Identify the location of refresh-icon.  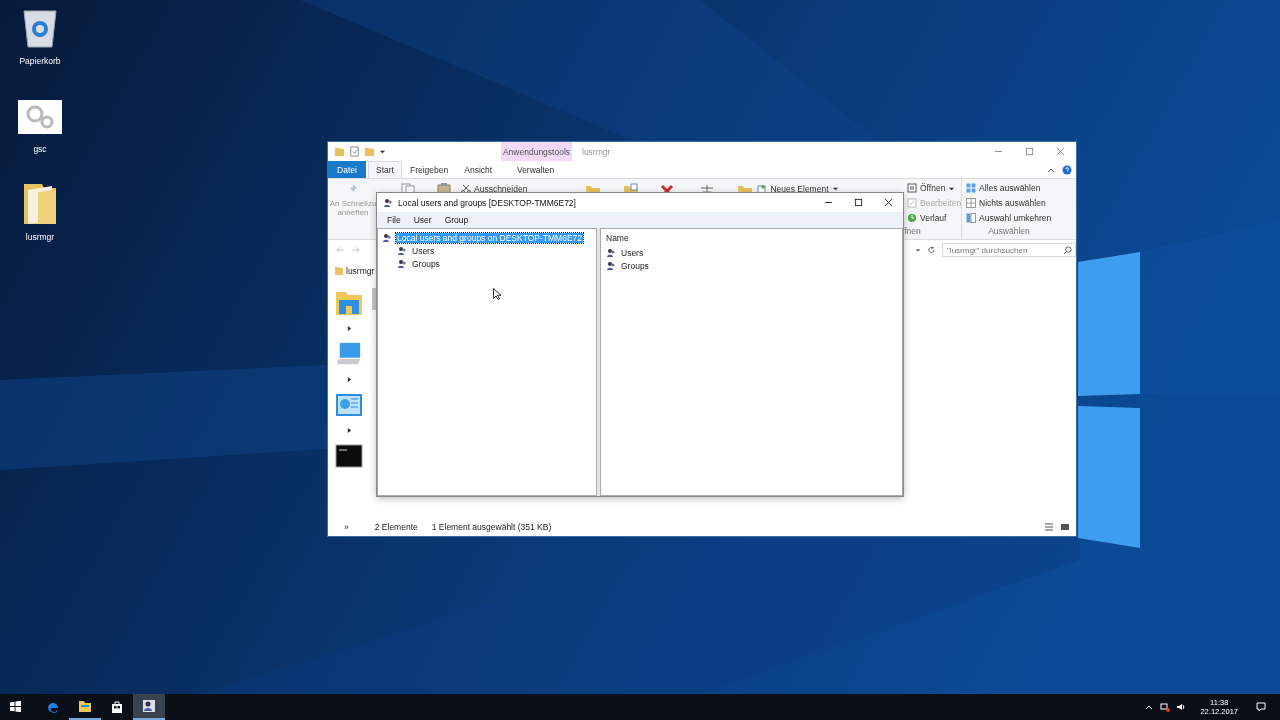
(931, 250).